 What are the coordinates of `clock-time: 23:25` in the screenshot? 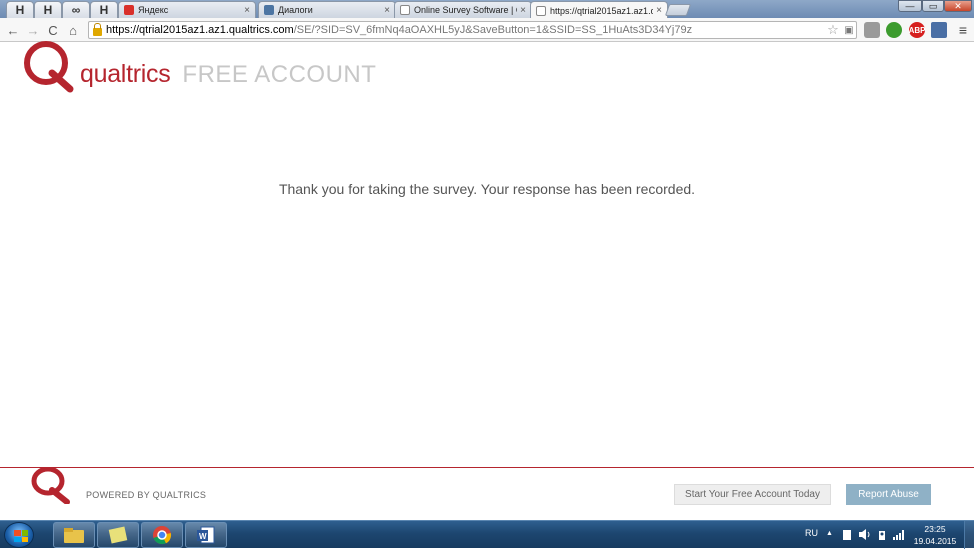 It's located at (935, 529).